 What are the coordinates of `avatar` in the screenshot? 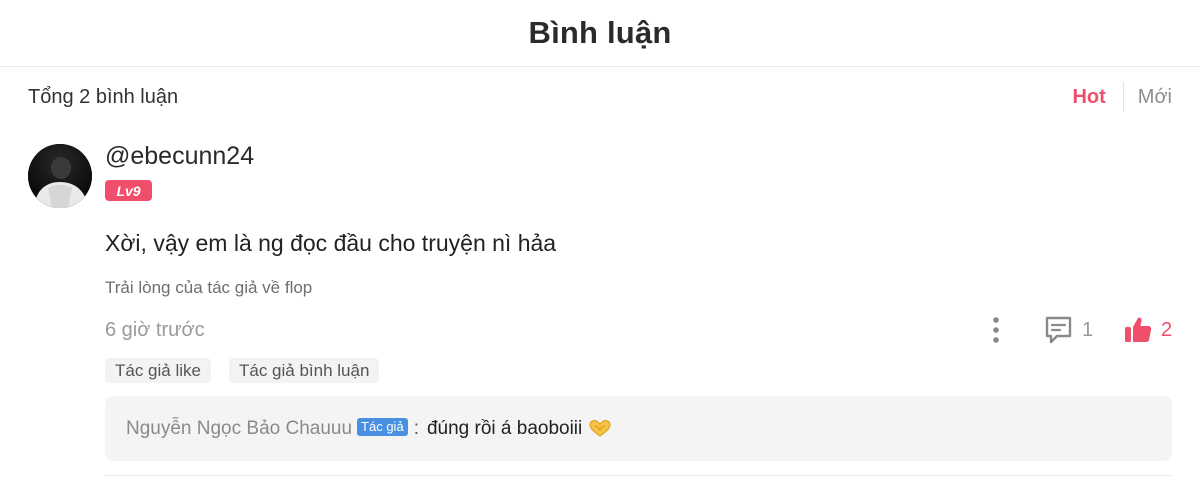 It's located at (60, 176).